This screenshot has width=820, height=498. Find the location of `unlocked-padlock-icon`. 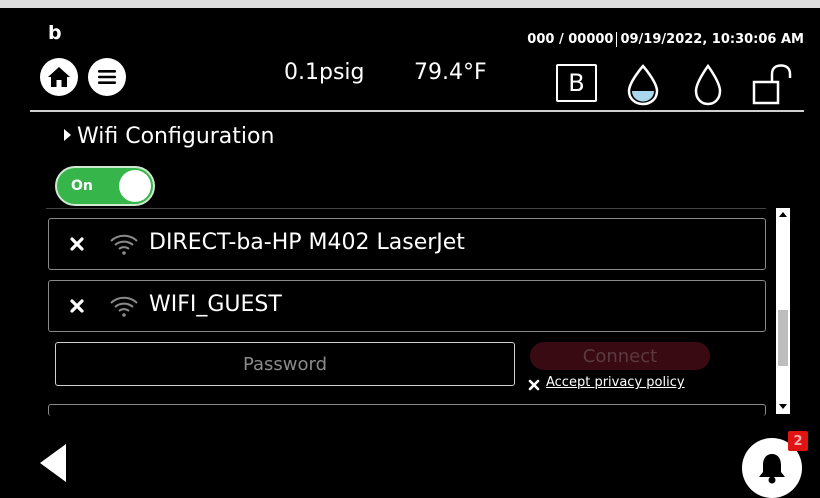

unlocked-padlock-icon is located at coordinates (774, 85).